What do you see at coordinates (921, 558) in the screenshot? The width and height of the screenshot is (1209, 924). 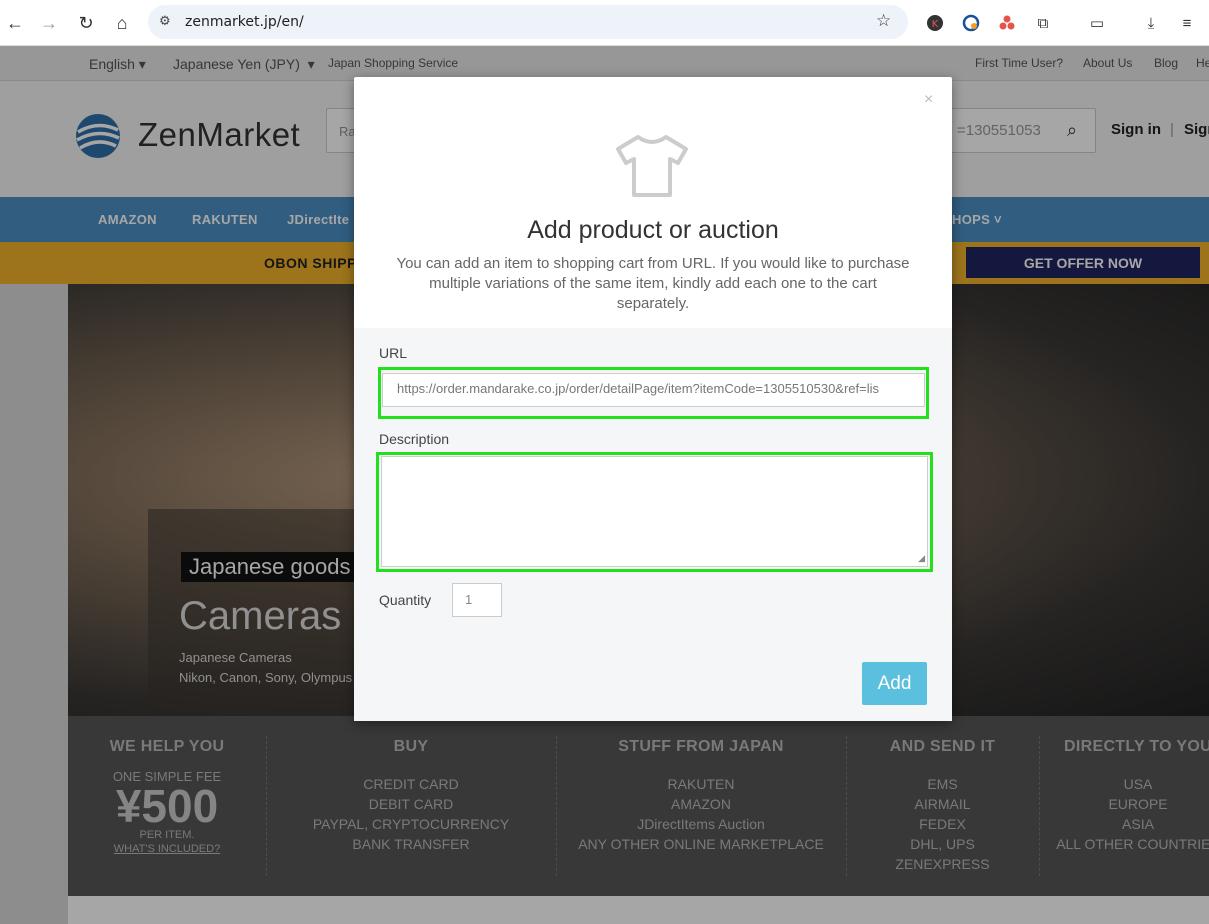 I see `resize-grip-icon: ◢` at bounding box center [921, 558].